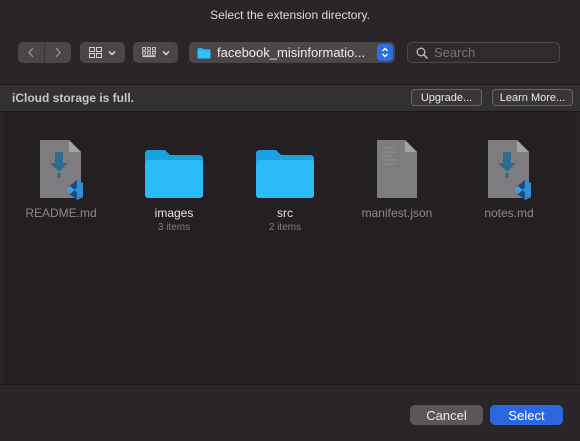 Image resolution: width=580 pixels, height=441 pixels. I want to click on icon-grid-icon, so click(95, 52).